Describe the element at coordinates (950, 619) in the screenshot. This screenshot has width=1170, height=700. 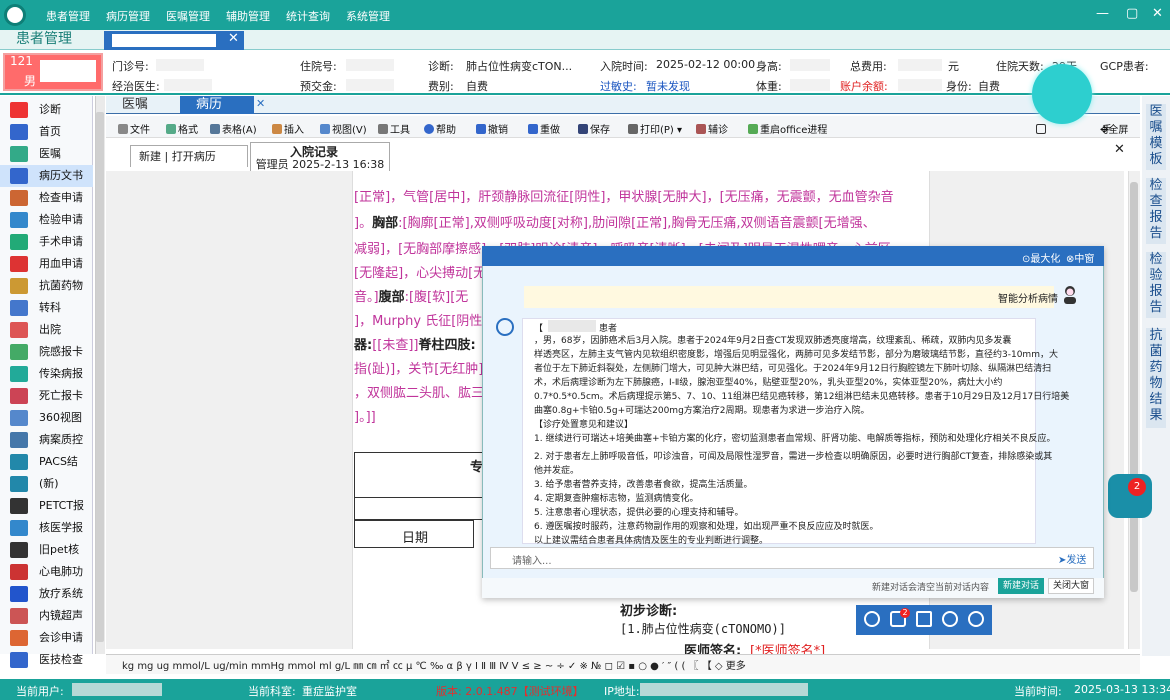
I see `search-icon` at that location.